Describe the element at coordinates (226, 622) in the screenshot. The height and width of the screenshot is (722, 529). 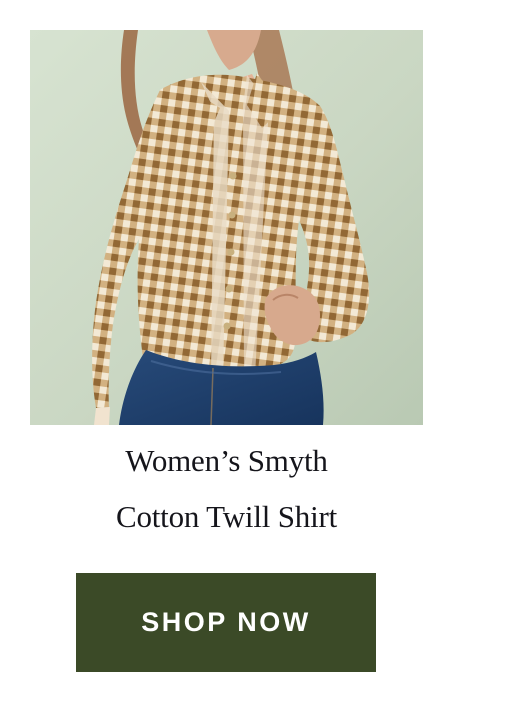
I see `shop-now-button: SHOP NOW` at that location.